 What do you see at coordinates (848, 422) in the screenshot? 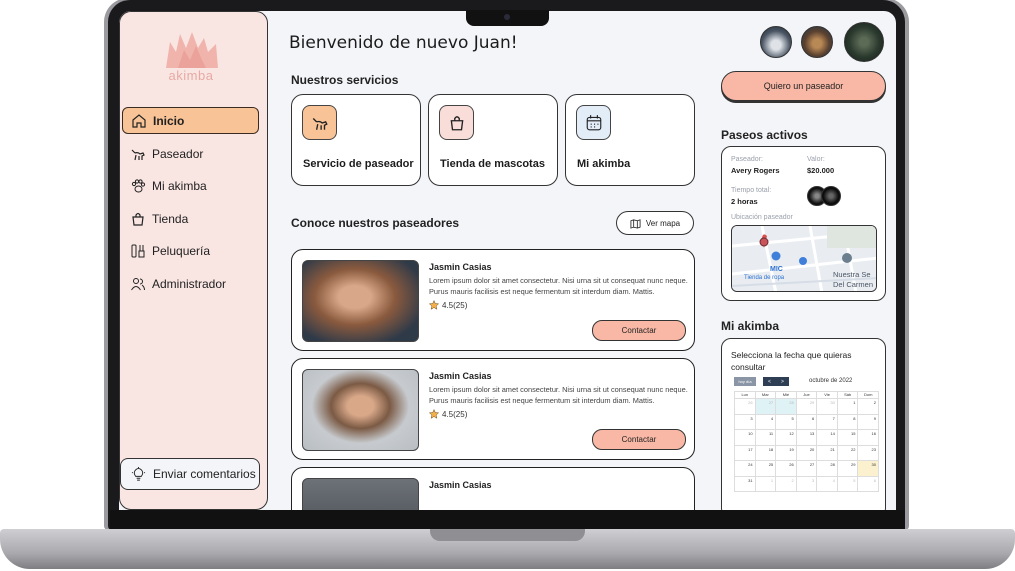
I see `calendar-day: 8` at bounding box center [848, 422].